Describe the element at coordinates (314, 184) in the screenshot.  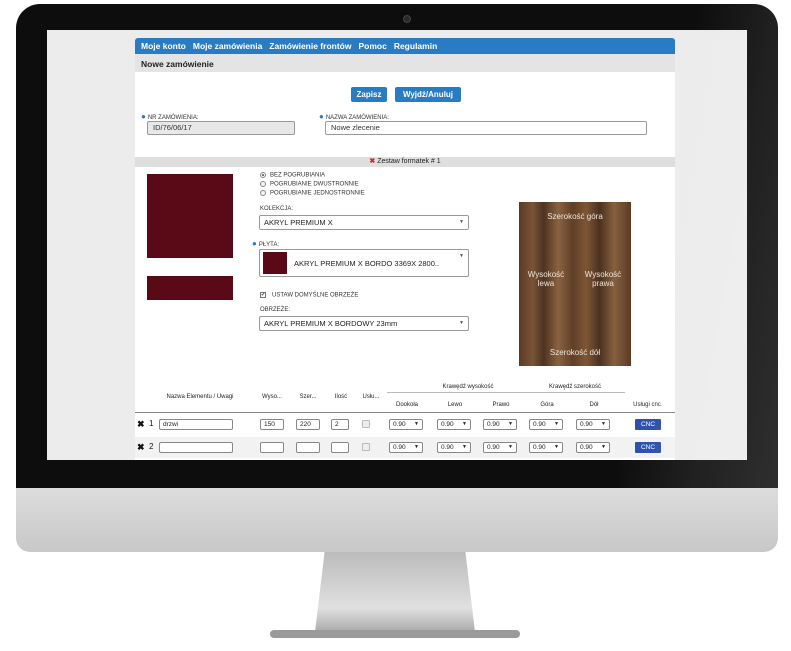
I see `radio-label: POGRUBIANIE DWUSTRONNIE` at that location.